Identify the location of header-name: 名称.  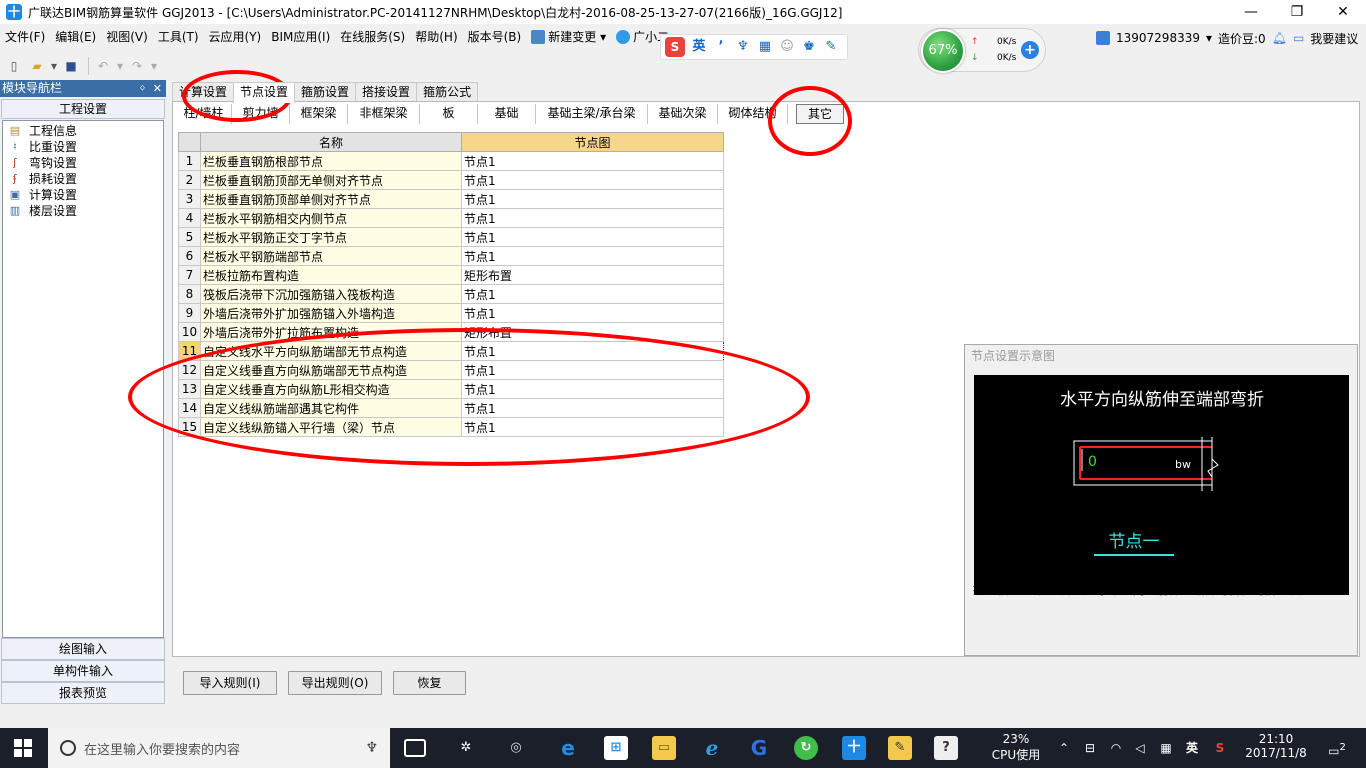
(331, 142).